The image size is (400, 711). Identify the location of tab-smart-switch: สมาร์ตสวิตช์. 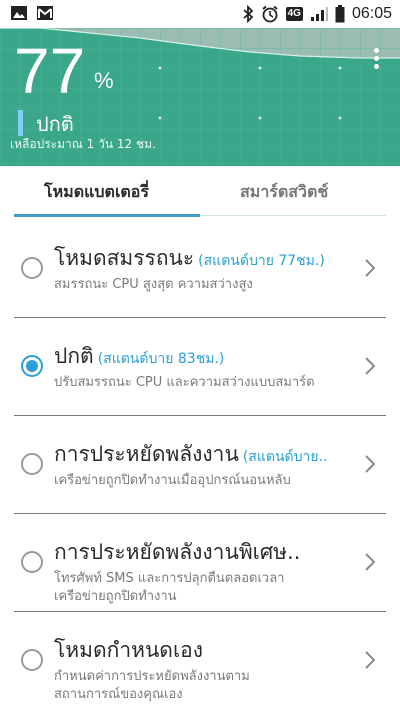
(284, 192).